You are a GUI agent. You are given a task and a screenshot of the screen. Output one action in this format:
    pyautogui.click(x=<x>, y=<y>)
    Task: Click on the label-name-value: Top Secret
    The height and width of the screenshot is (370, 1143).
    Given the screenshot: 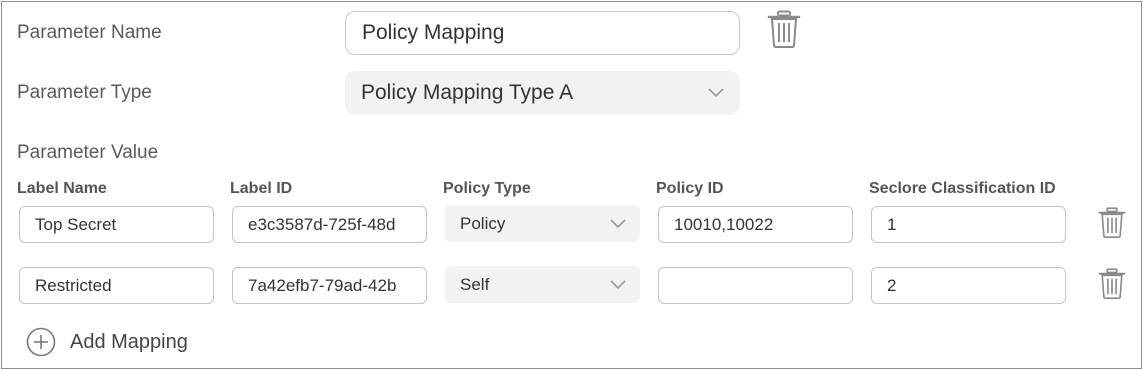 What is the action you would take?
    pyautogui.click(x=76, y=224)
    